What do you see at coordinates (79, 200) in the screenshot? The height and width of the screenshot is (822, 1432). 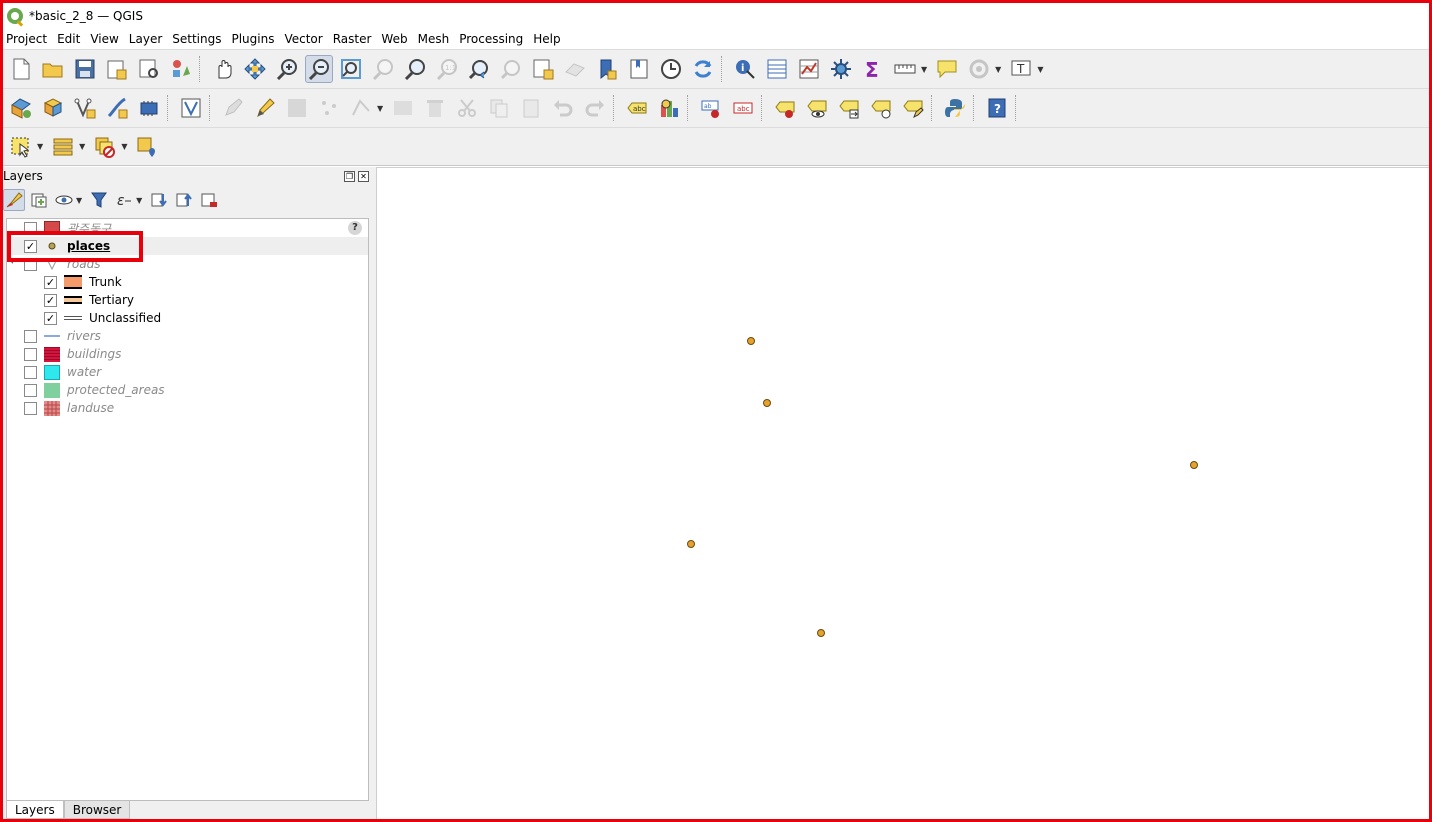 I see `visibility-dropdown-icon: ▼` at bounding box center [79, 200].